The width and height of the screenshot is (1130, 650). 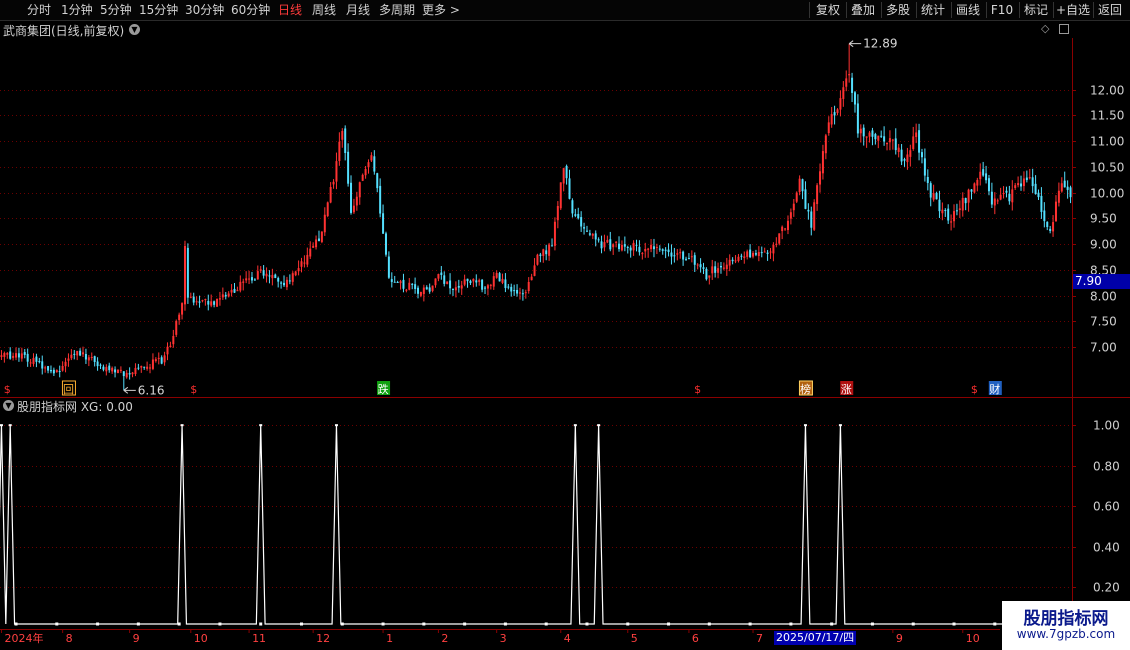 What do you see at coordinates (1064, 29) in the screenshot?
I see `panel-toggle-icon` at bounding box center [1064, 29].